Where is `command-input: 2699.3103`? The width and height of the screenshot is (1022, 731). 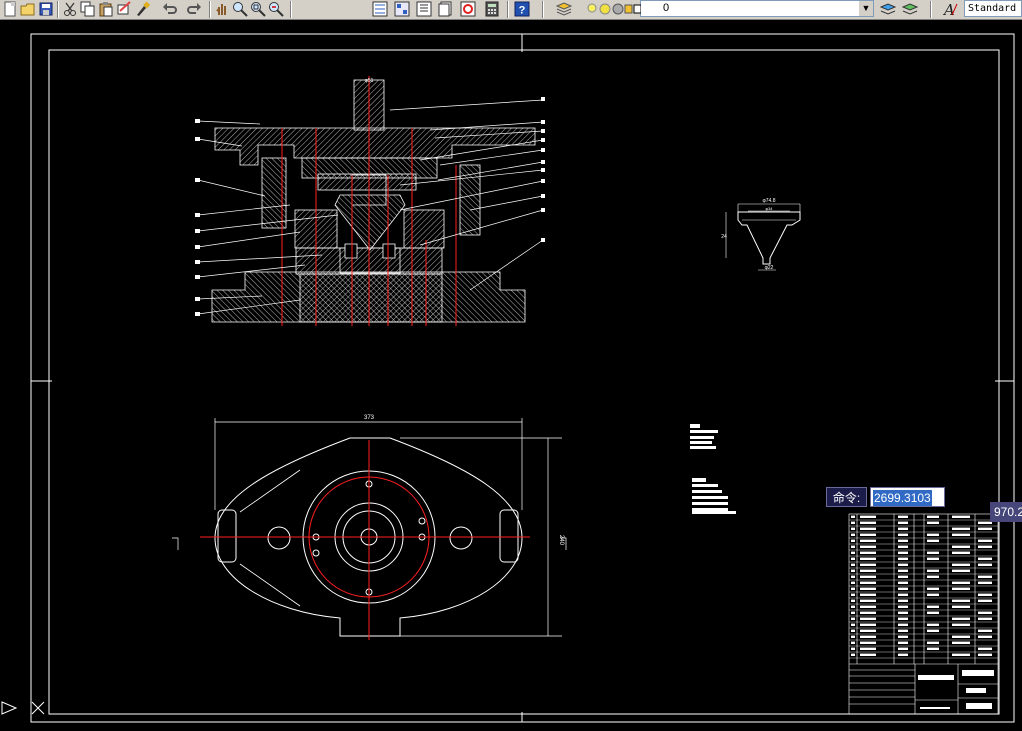 command-input: 2699.3103 is located at coordinates (907, 497).